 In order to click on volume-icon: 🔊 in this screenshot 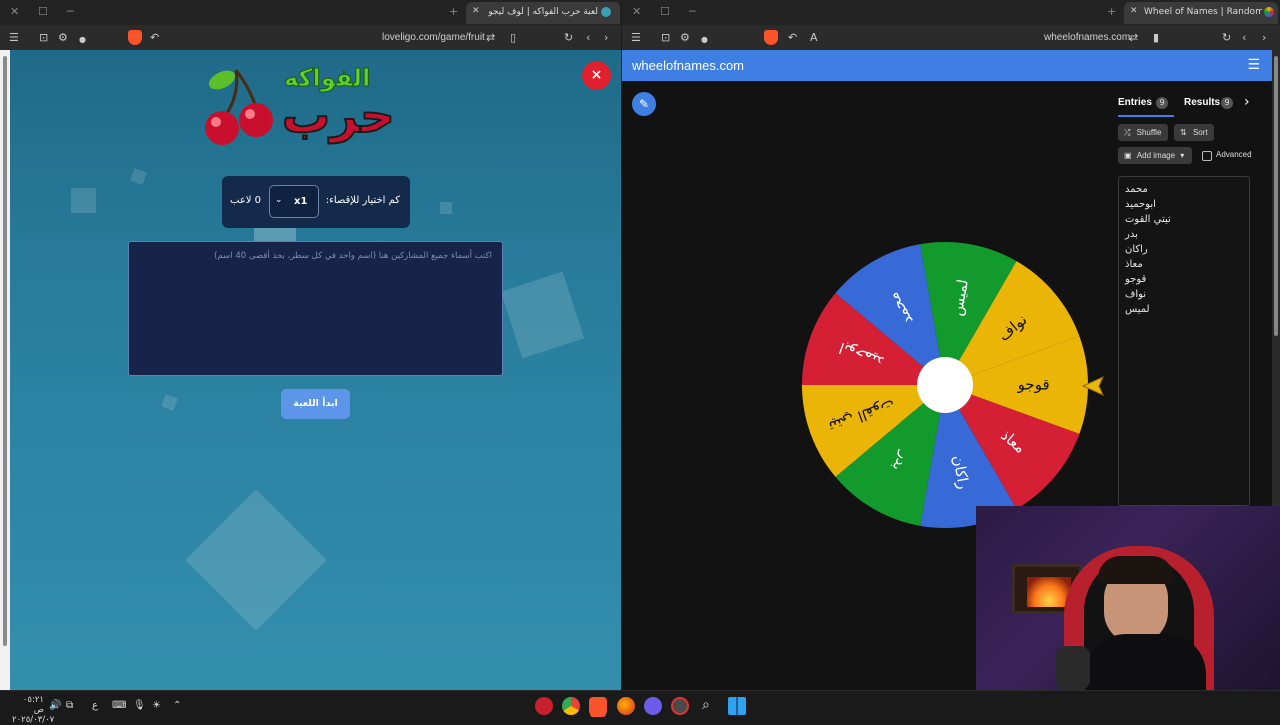, I will do `click(55, 705)`.